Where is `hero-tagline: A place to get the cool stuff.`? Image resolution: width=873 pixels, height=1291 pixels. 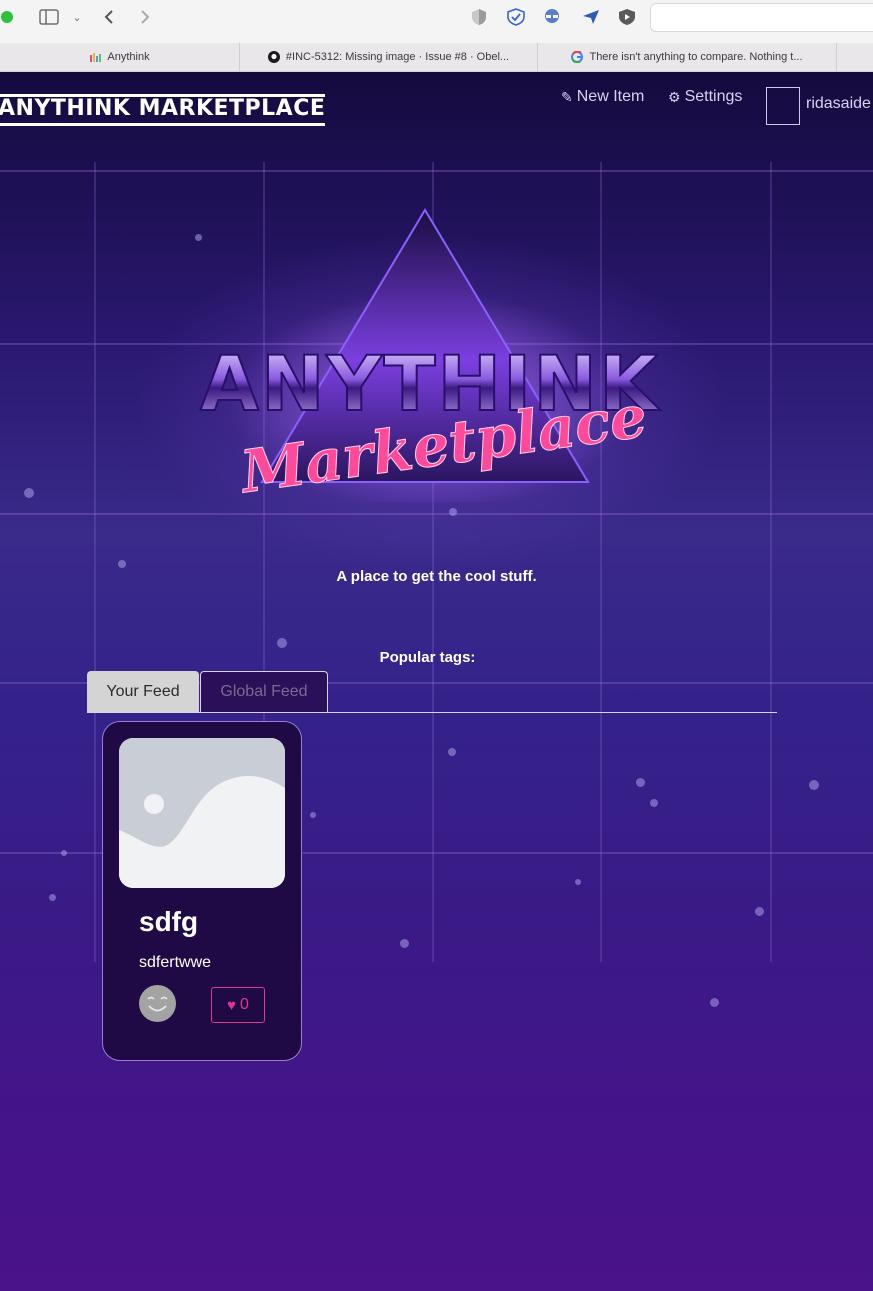 hero-tagline: A place to get the cool stuff. is located at coordinates (436, 576).